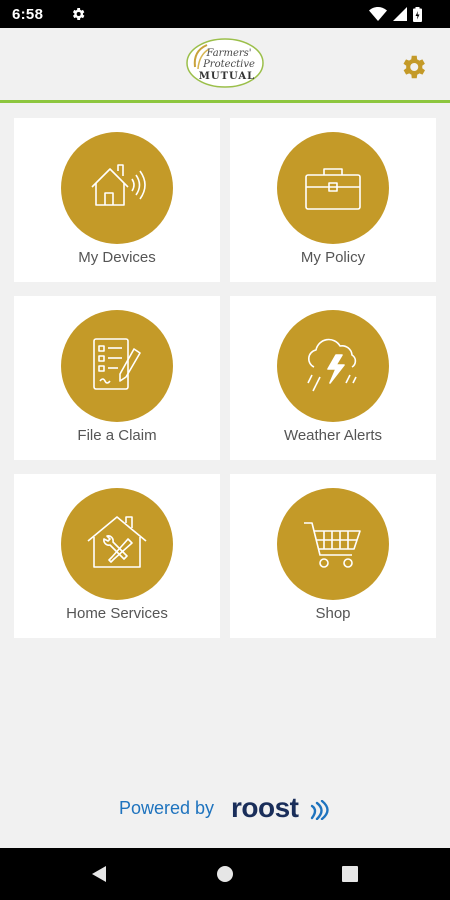 This screenshot has width=450, height=900. I want to click on home-icon, so click(225, 874).